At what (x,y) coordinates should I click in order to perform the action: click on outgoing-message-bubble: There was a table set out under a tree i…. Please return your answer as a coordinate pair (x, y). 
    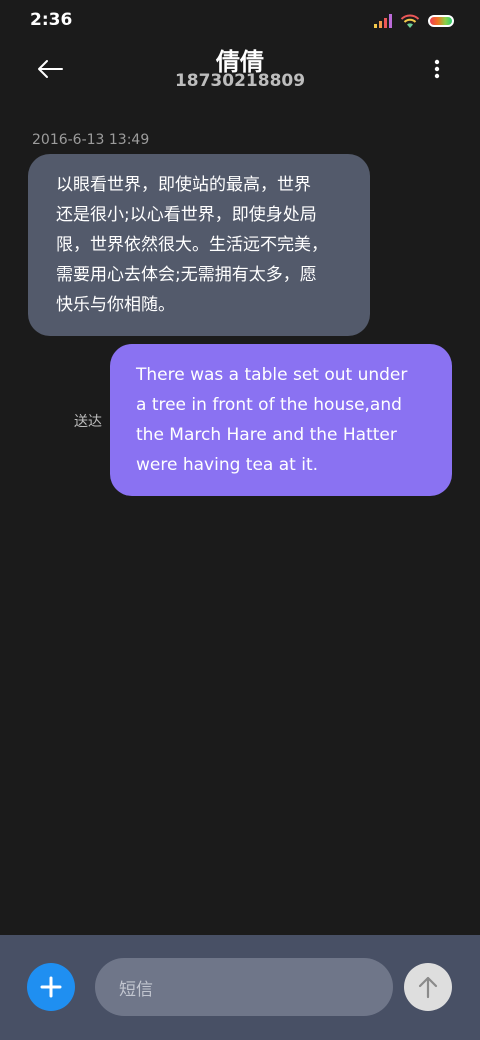
    Looking at the image, I should click on (281, 420).